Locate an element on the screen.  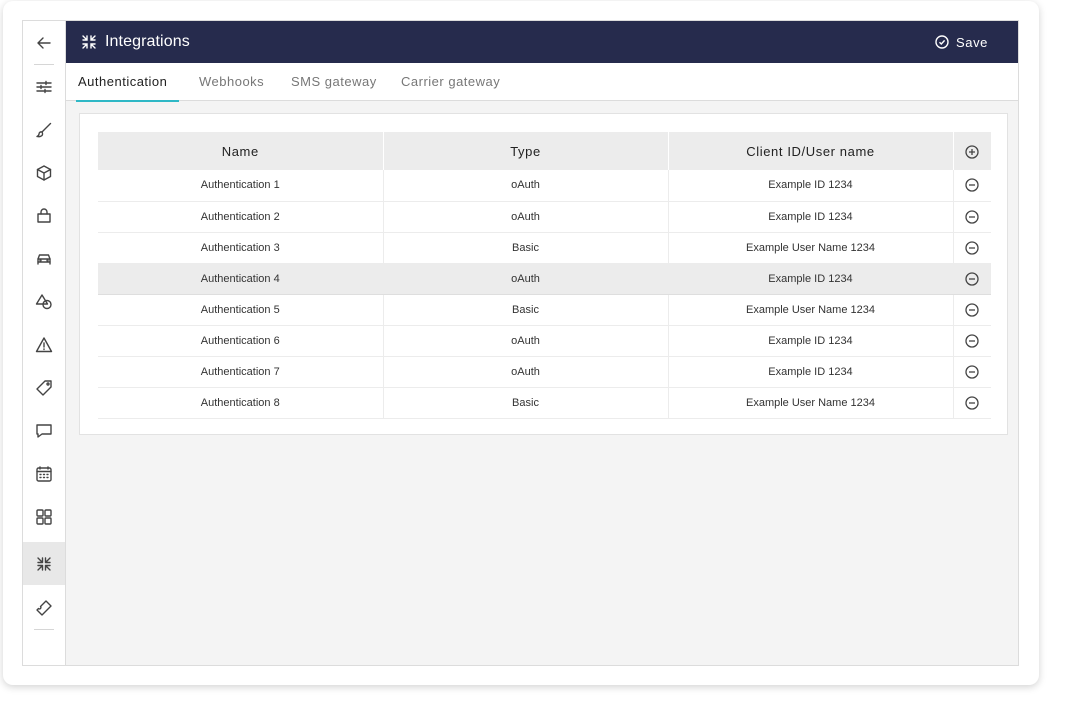
back-arrow-icon is located at coordinates (44, 42).